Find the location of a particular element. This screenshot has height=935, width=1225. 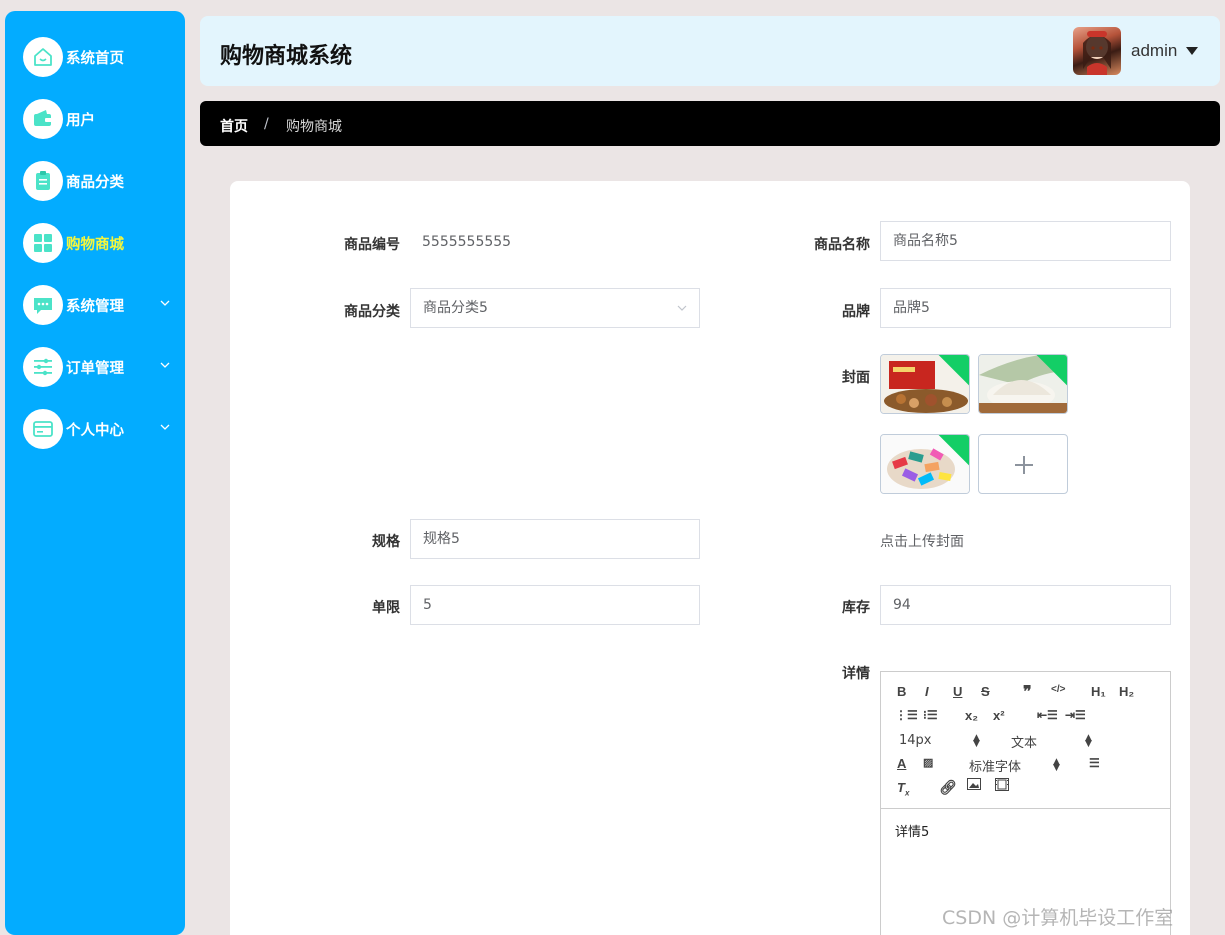

header-picker: 文本 is located at coordinates (1024, 741).